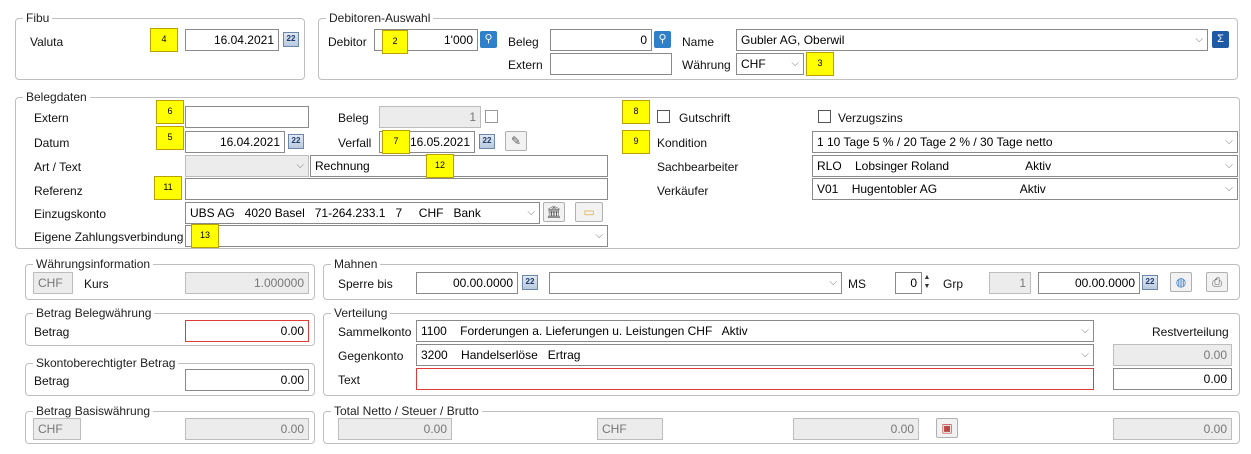  Describe the element at coordinates (1217, 282) in the screenshot. I see `print-icon: ⎙` at that location.